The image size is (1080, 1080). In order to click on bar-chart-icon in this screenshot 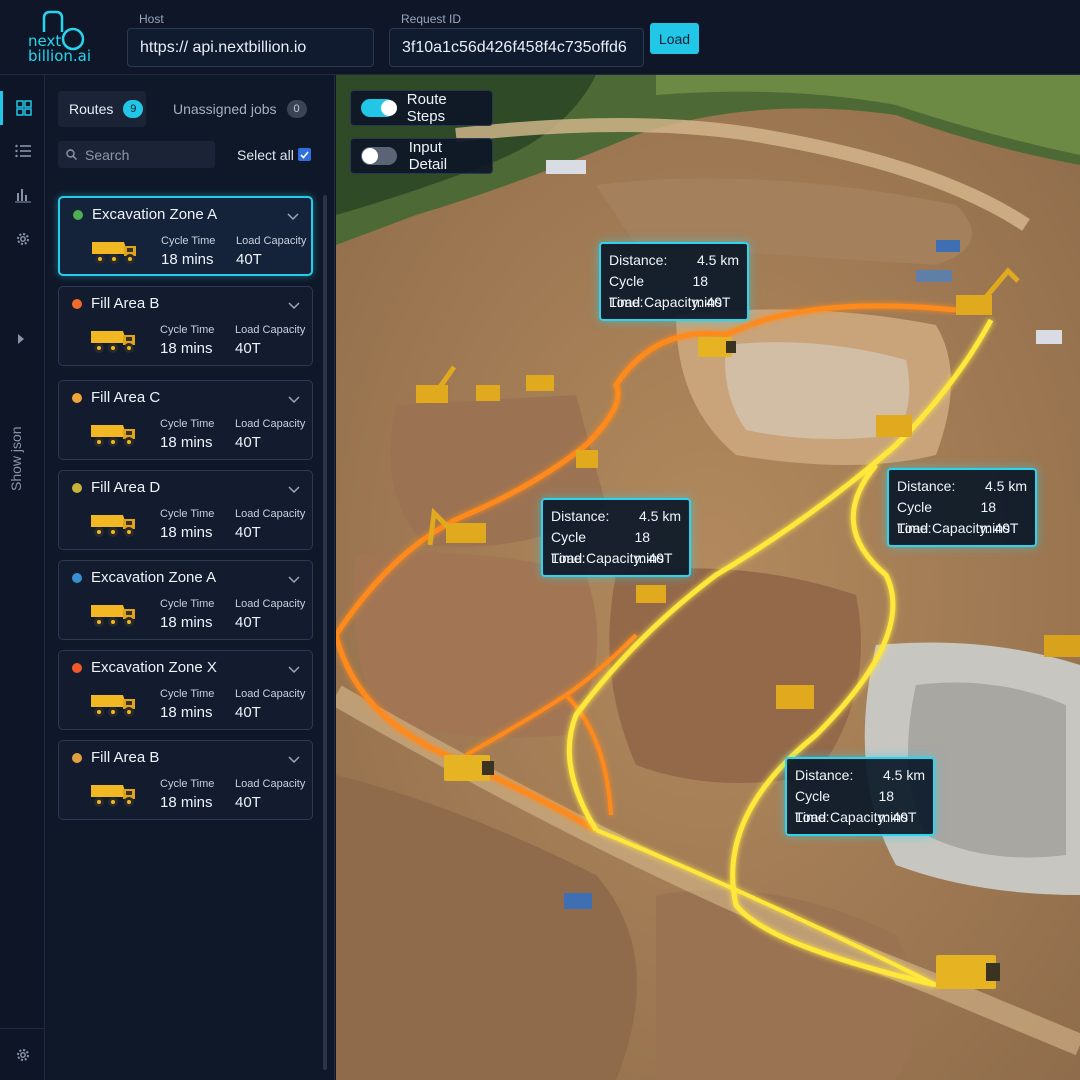, I will do `click(22, 196)`.